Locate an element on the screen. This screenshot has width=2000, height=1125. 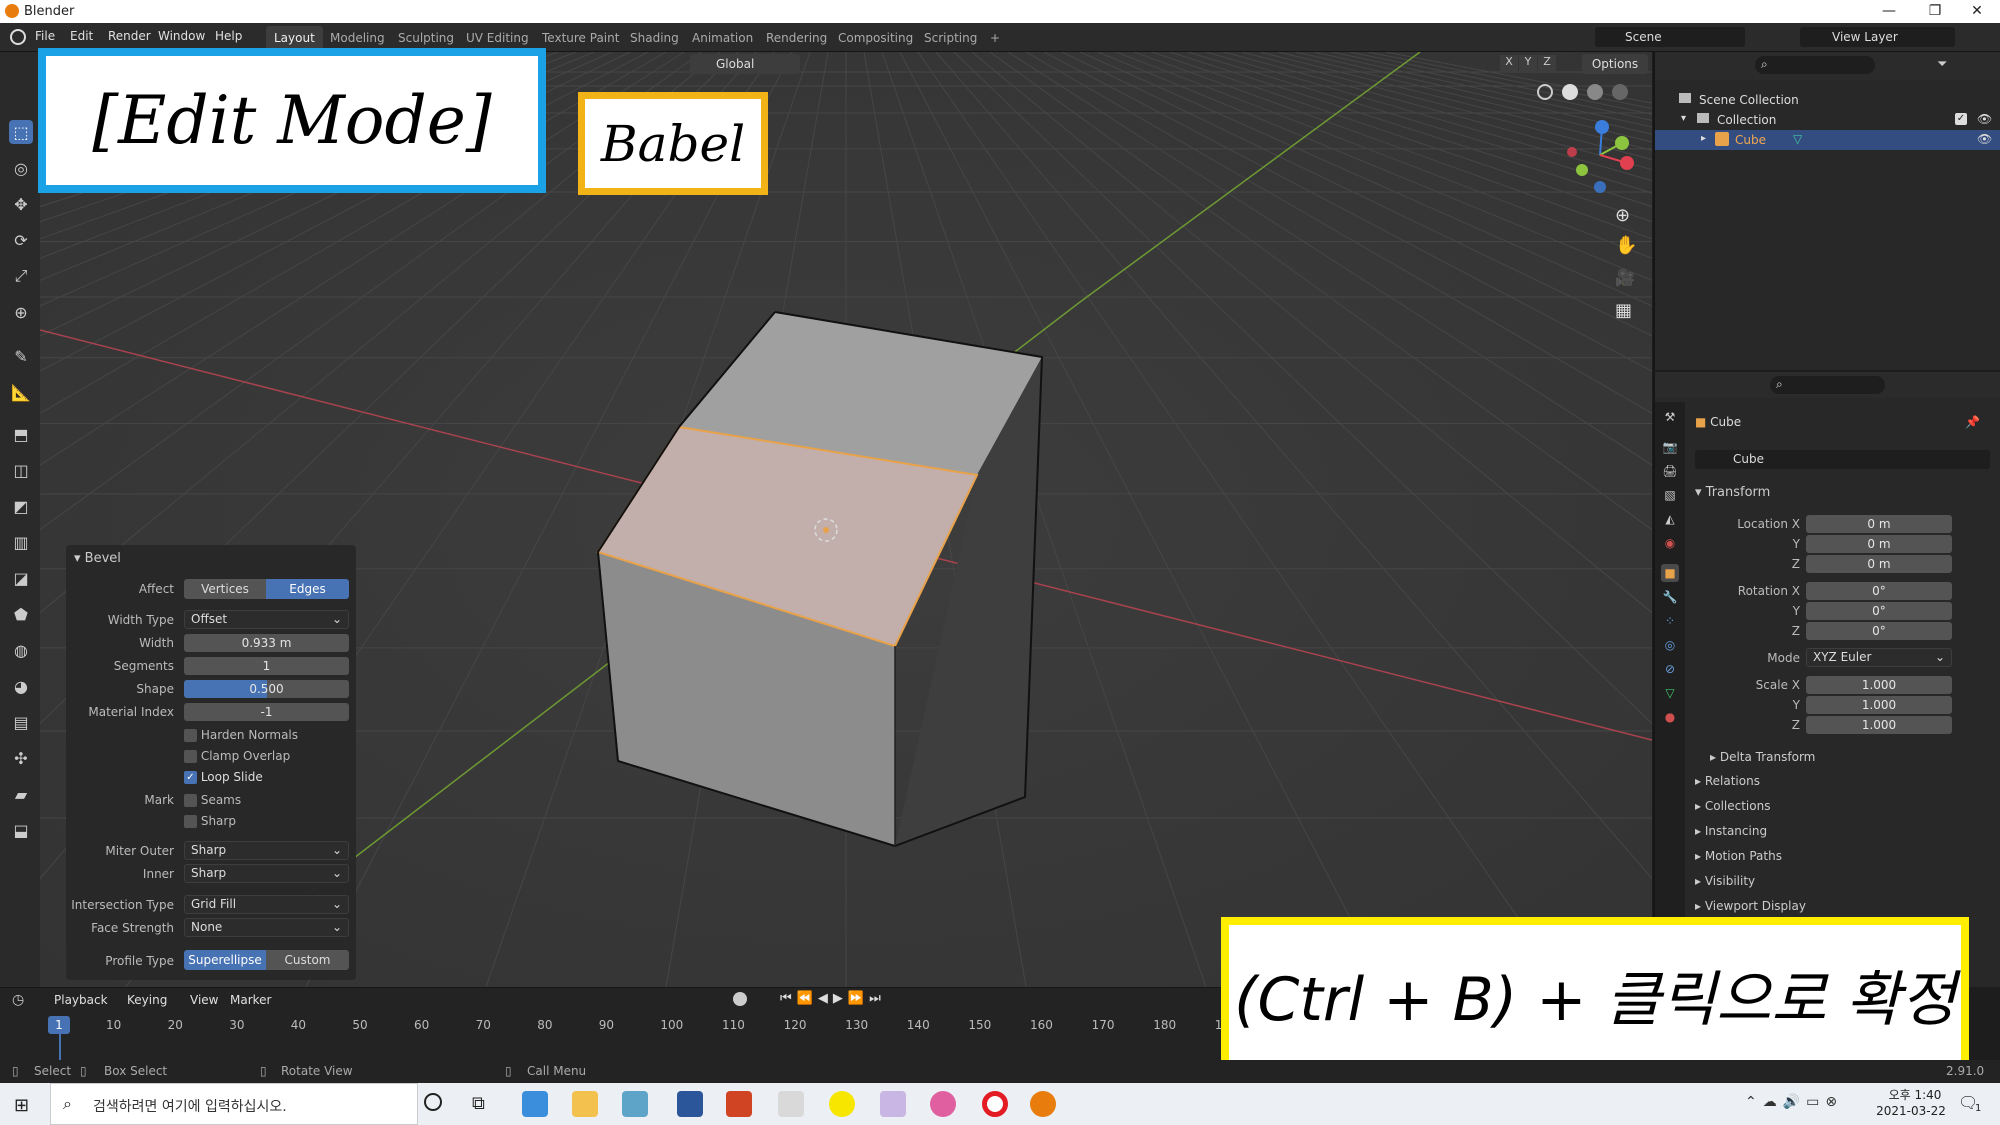
mirror-z-toggle: Z is located at coordinates (1547, 64).